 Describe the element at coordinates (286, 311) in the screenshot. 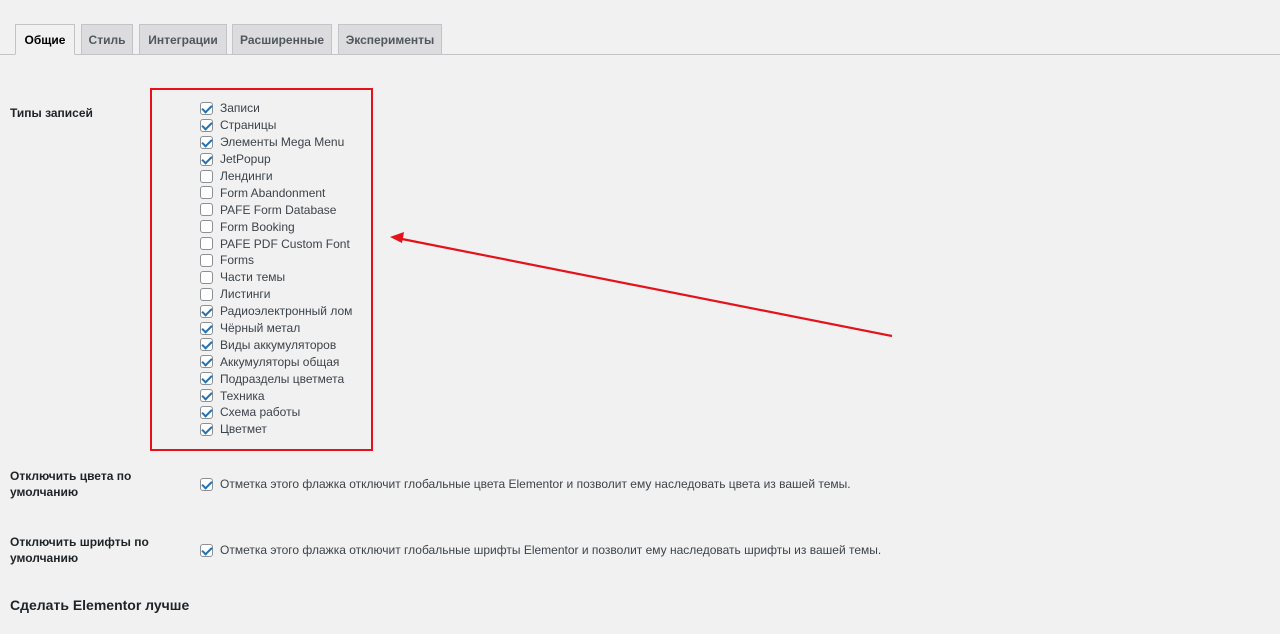

I see `post-type-label: Радиоэлектронный лом` at that location.